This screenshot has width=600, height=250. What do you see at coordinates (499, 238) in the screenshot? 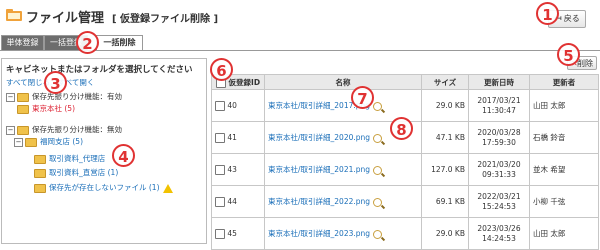
I see `row-time: 14:24:53` at bounding box center [499, 238].